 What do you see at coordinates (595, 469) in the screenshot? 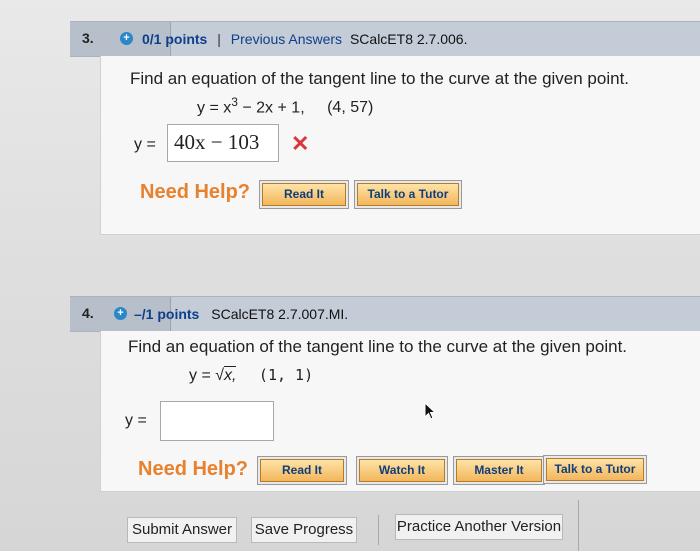
I see `q4-talk-to-tutor-button: Talk to a Tutor` at bounding box center [595, 469].